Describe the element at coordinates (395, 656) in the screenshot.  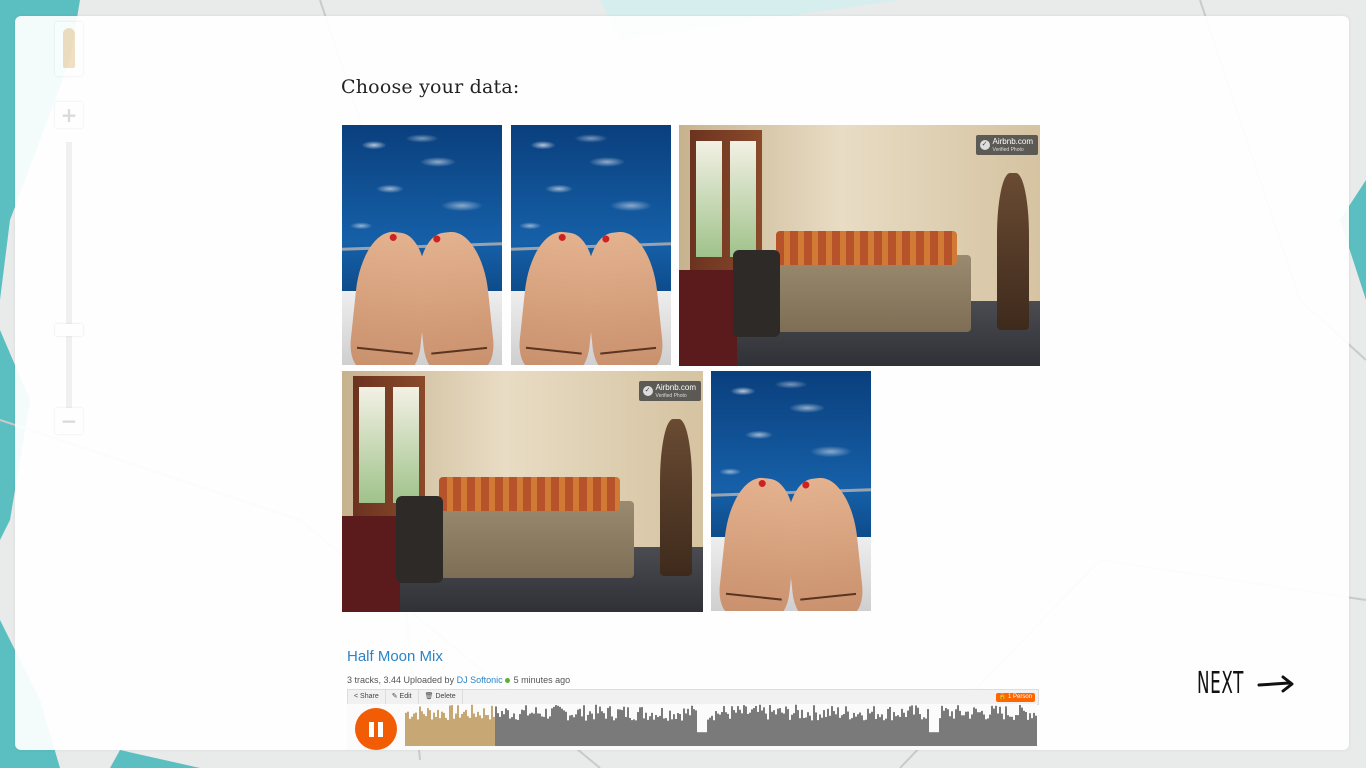
I see `track-title: Half Moon Mix` at that location.